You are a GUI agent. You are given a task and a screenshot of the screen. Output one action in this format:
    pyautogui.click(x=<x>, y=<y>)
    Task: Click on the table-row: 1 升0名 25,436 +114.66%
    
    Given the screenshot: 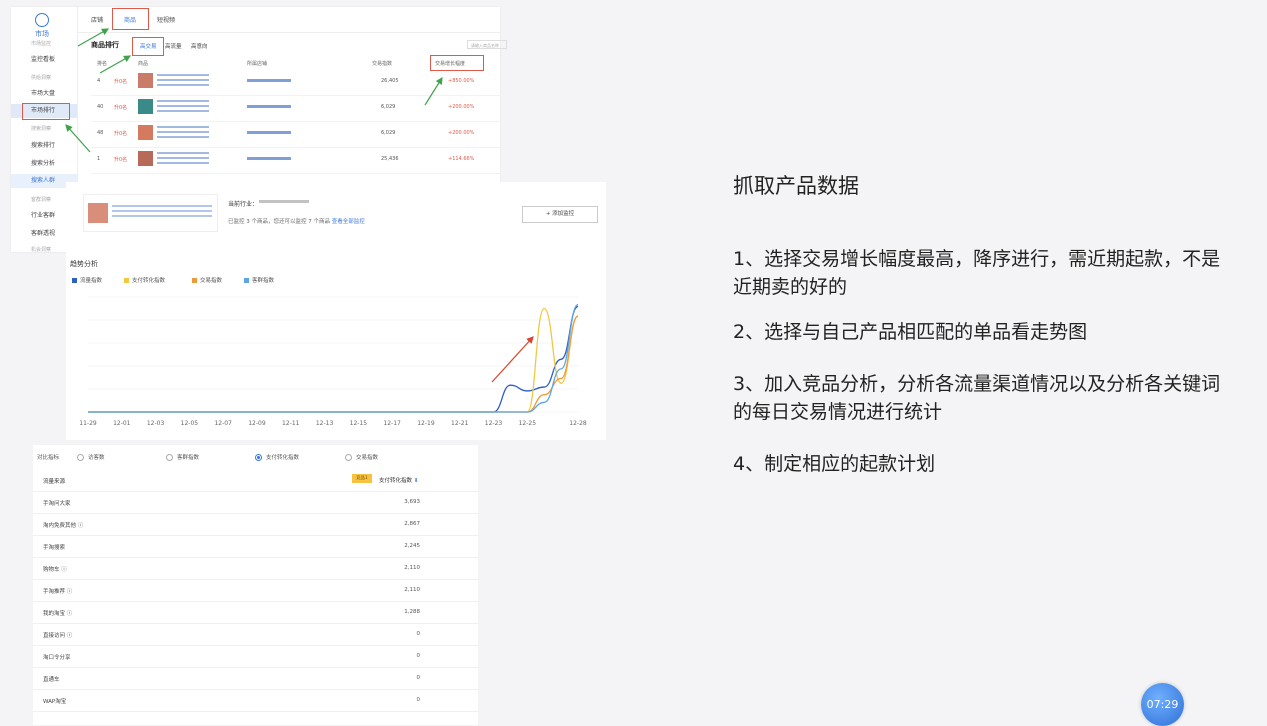 What is the action you would take?
    pyautogui.click(x=296, y=160)
    